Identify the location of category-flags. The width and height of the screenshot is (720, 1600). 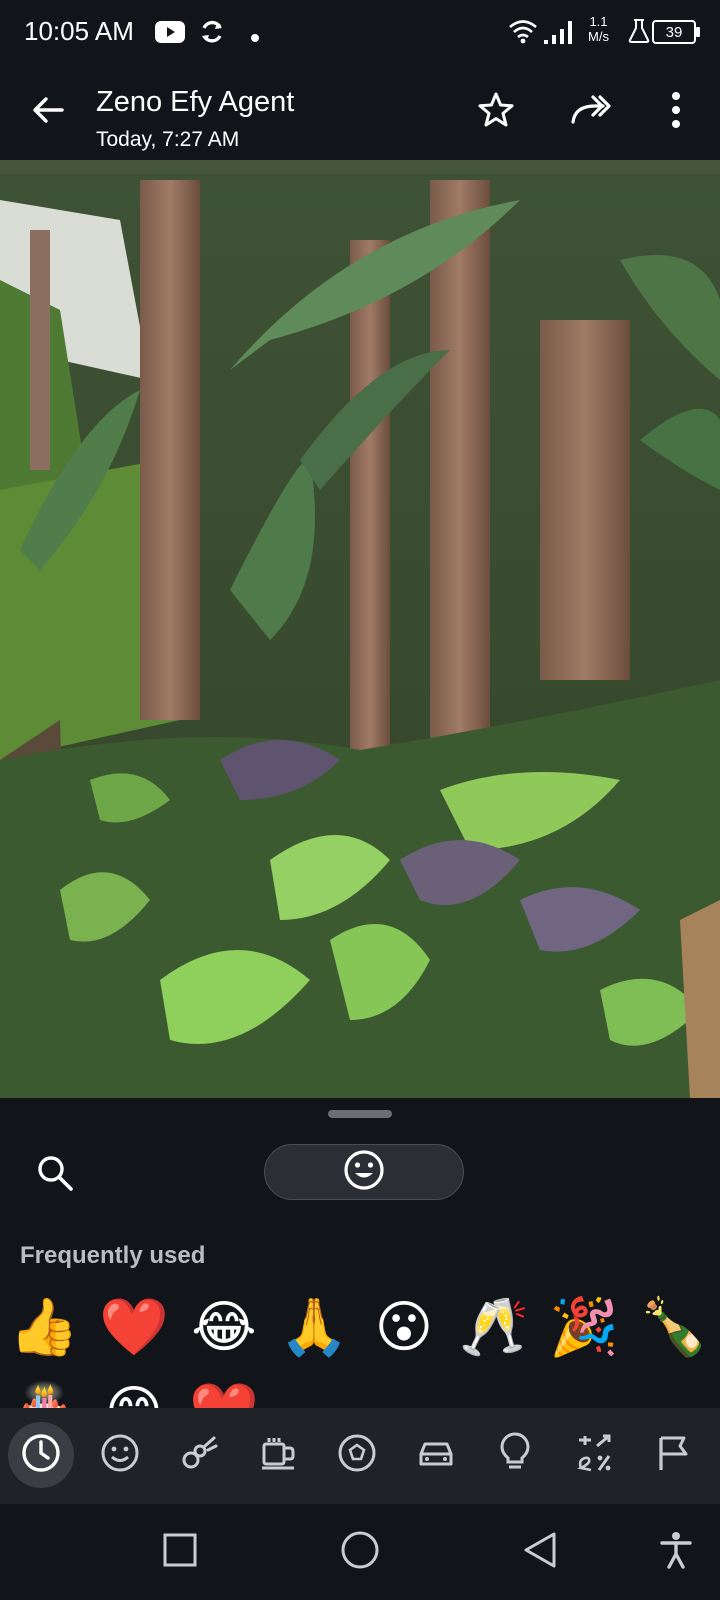
(673, 1455).